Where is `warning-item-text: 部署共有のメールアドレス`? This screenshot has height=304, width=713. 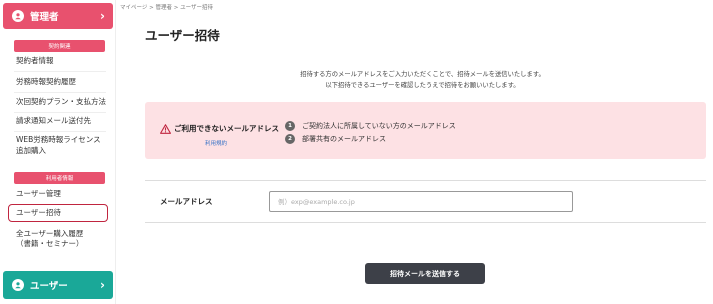
warning-item-text: 部署共有のメールアドレス is located at coordinates (344, 139).